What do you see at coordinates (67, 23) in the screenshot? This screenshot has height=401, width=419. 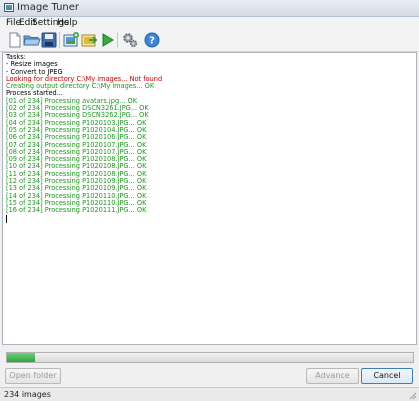 I see `menu-help: Help` at bounding box center [67, 23].